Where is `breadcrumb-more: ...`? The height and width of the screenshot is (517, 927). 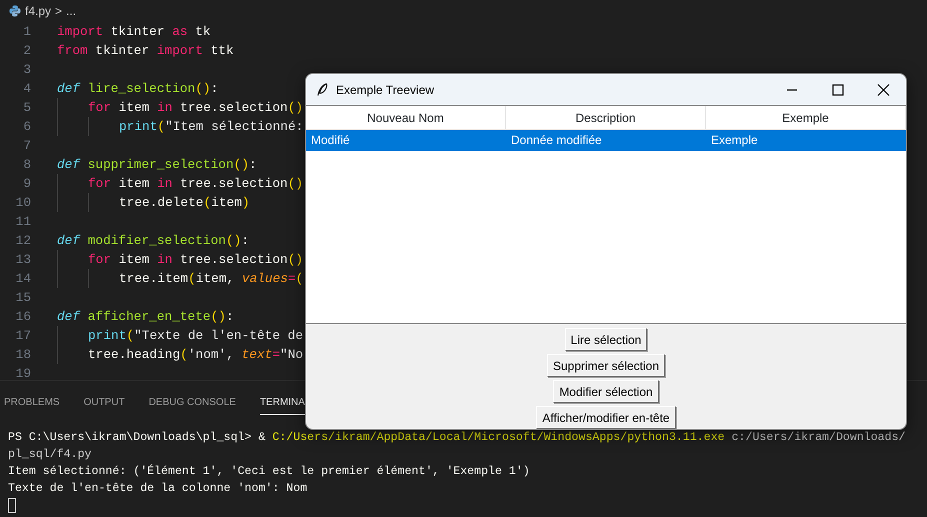
breadcrumb-more: ... is located at coordinates (71, 11).